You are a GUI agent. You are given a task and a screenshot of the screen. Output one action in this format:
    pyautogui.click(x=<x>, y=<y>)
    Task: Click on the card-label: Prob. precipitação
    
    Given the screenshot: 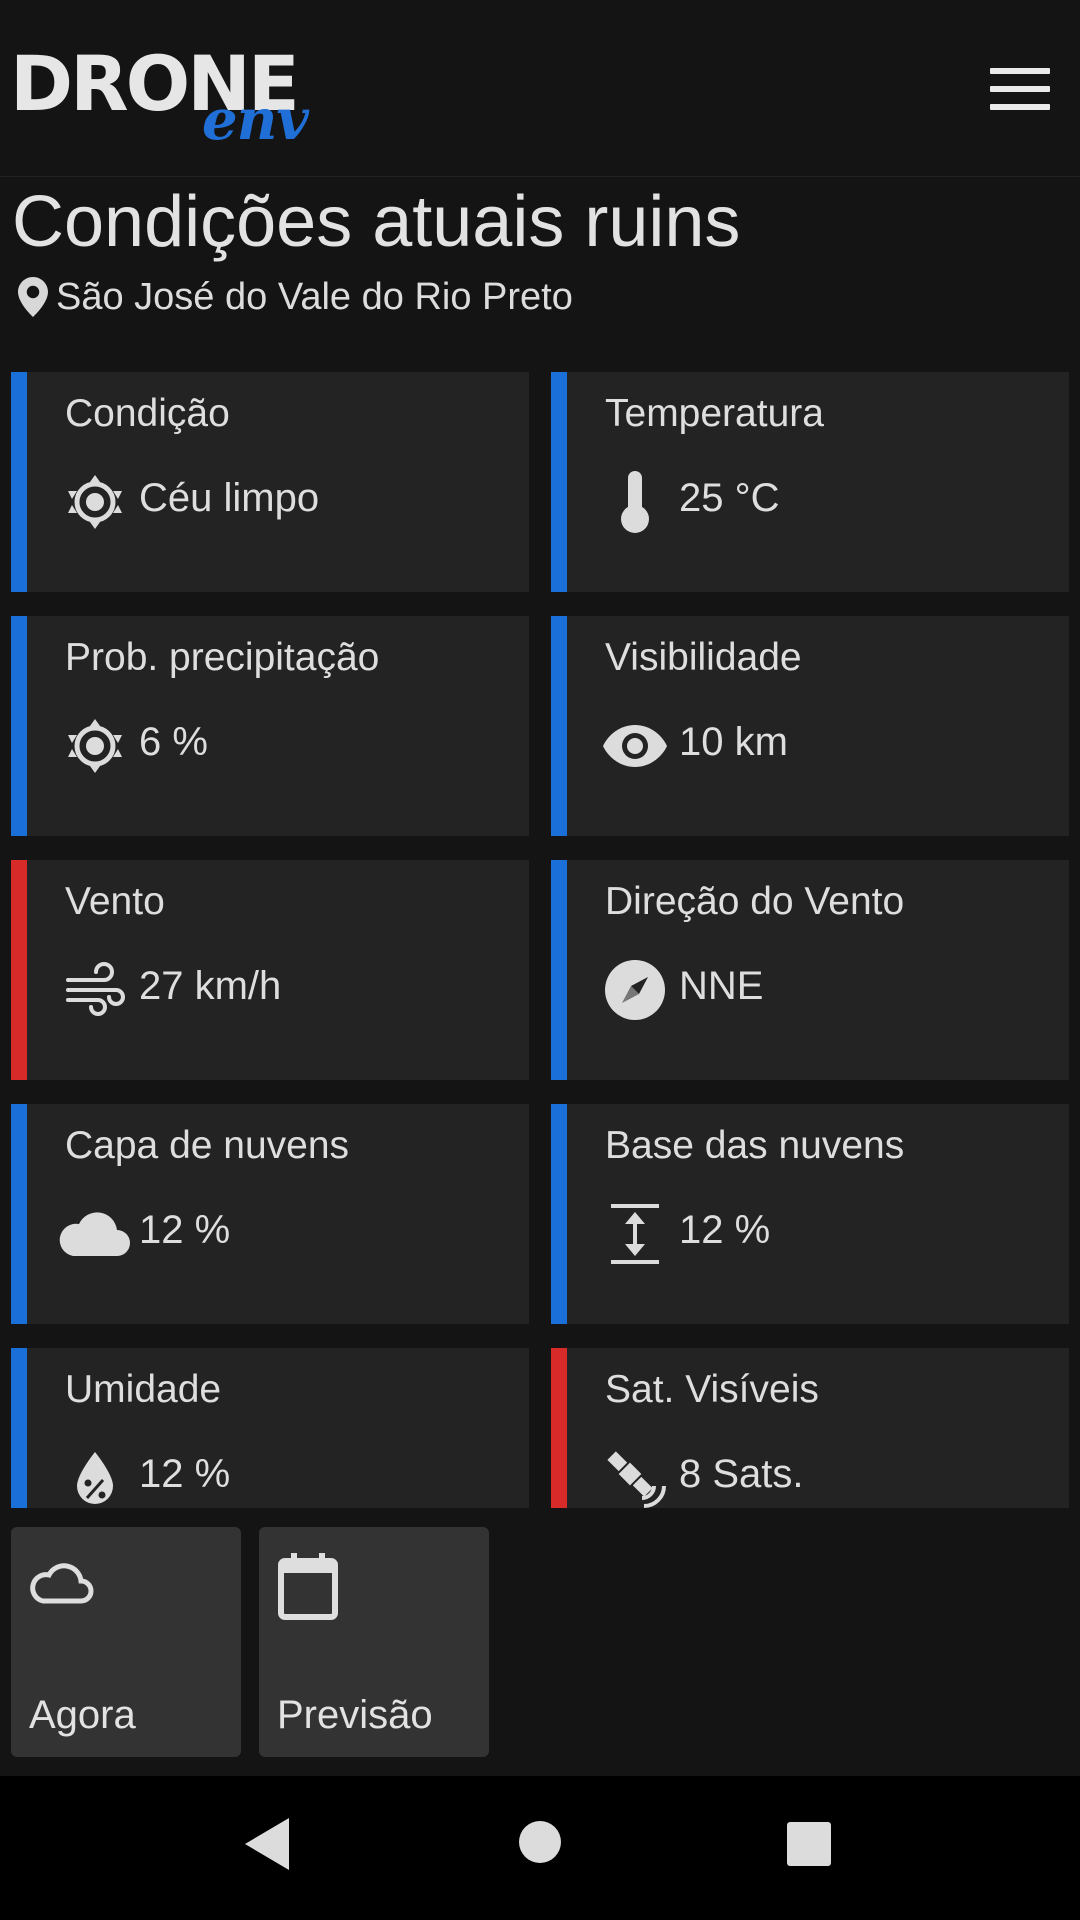 What is the action you would take?
    pyautogui.click(x=222, y=657)
    